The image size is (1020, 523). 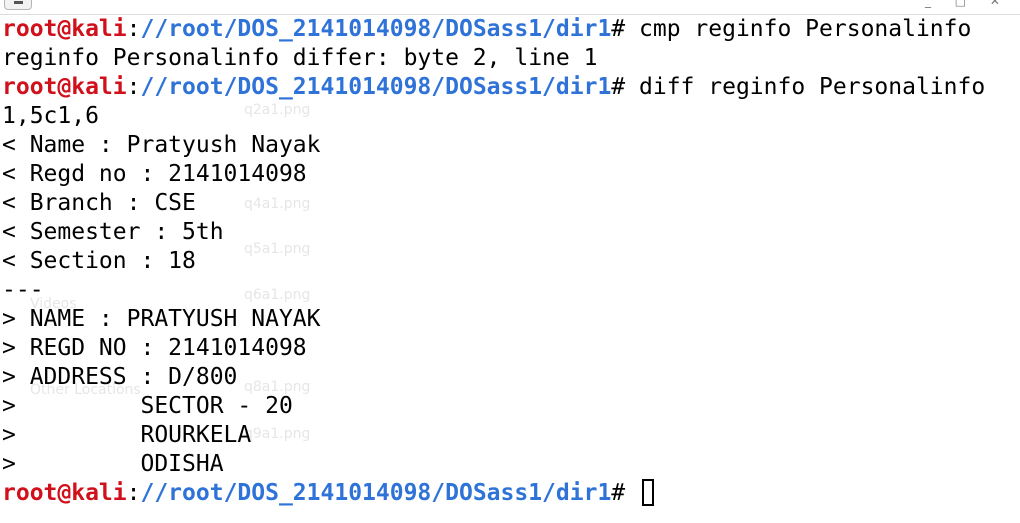 I want to click on window-titlebar: _ □ ✕, so click(x=510, y=7).